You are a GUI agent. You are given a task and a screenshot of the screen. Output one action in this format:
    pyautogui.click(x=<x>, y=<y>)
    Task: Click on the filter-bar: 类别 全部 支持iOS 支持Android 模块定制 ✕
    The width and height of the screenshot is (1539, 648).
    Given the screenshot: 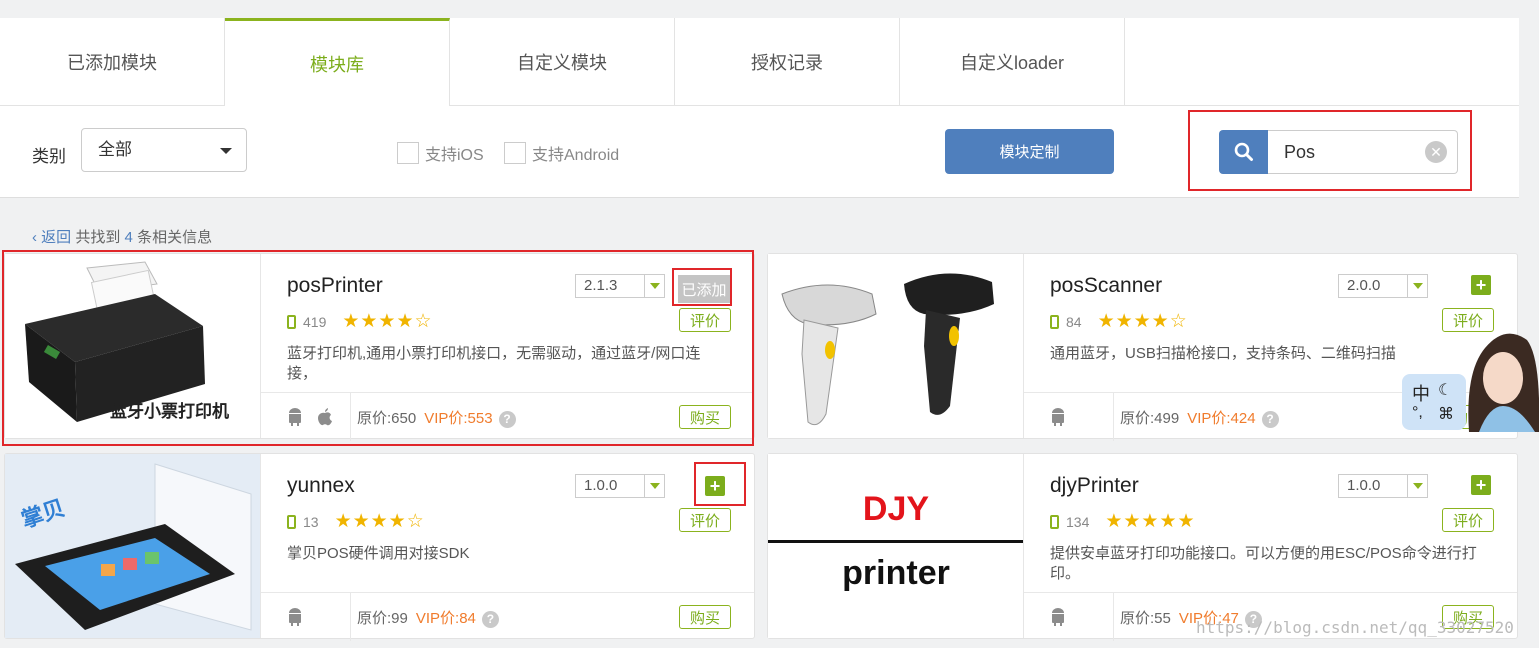 What is the action you would take?
    pyautogui.click(x=759, y=152)
    